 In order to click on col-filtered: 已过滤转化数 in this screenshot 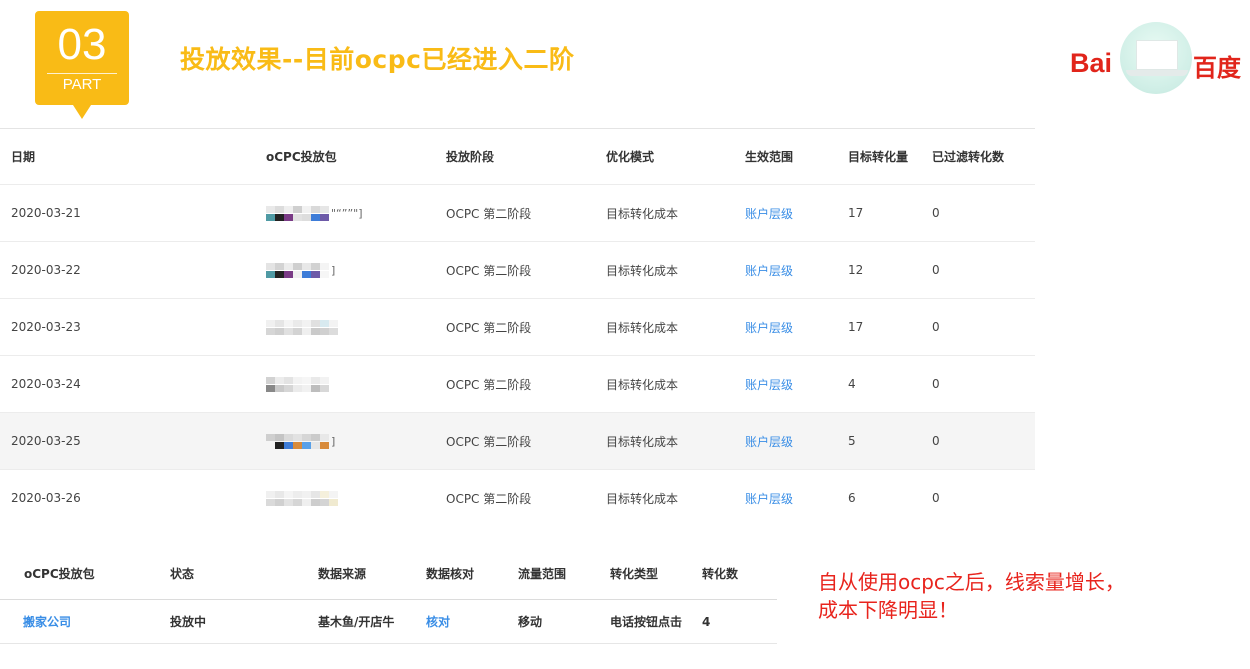, I will do `click(968, 156)`.